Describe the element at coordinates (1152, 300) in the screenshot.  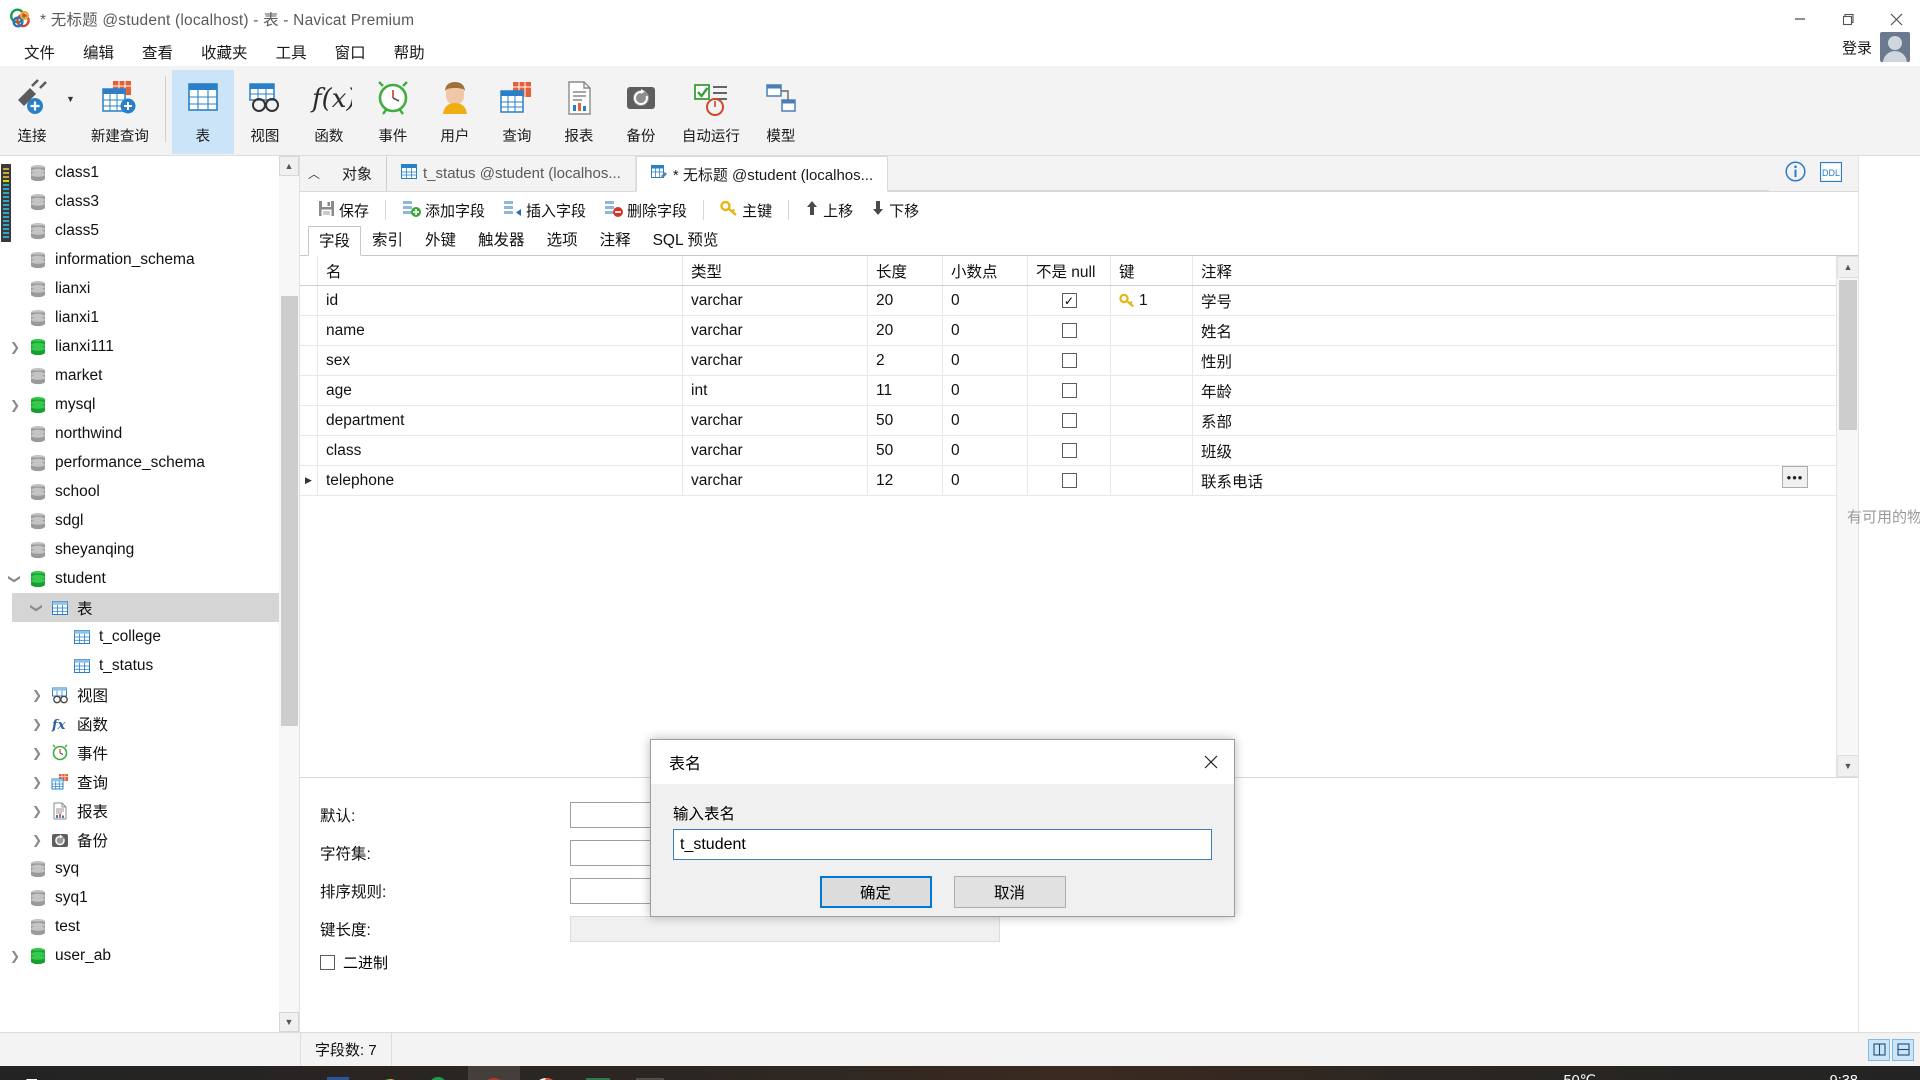
I see `cell-key: 1` at that location.